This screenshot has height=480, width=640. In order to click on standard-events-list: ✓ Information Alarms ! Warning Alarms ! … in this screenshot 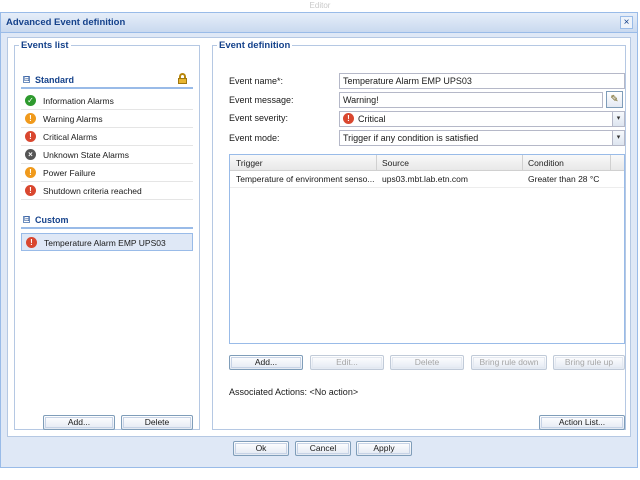, I will do `click(107, 146)`.